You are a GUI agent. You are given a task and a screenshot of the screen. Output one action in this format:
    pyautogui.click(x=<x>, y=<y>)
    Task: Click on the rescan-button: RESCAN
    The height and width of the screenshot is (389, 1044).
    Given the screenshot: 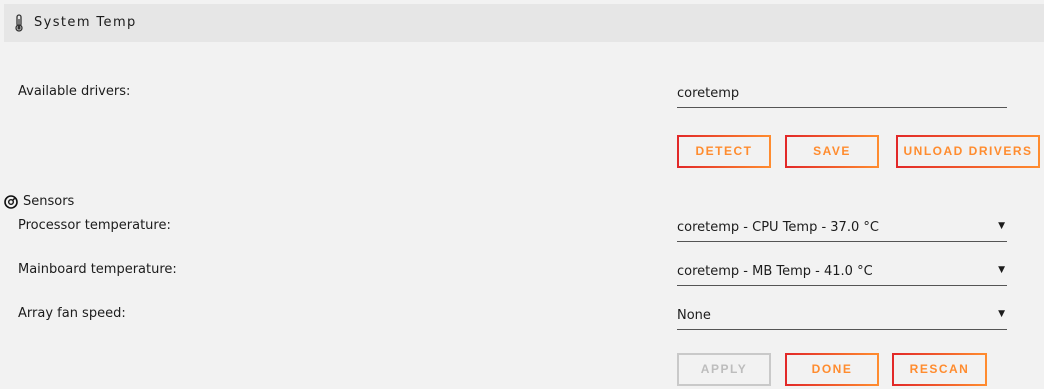 What is the action you would take?
    pyautogui.click(x=939, y=369)
    